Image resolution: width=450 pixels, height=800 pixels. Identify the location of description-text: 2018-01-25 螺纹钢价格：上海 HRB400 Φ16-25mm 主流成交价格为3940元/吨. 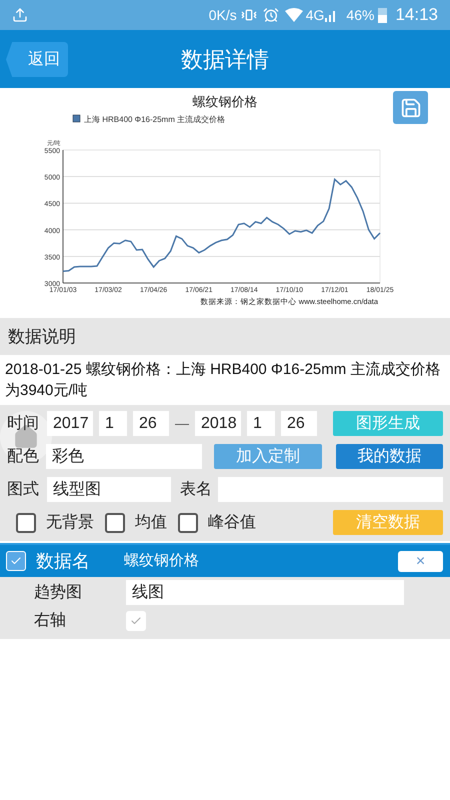
(223, 380).